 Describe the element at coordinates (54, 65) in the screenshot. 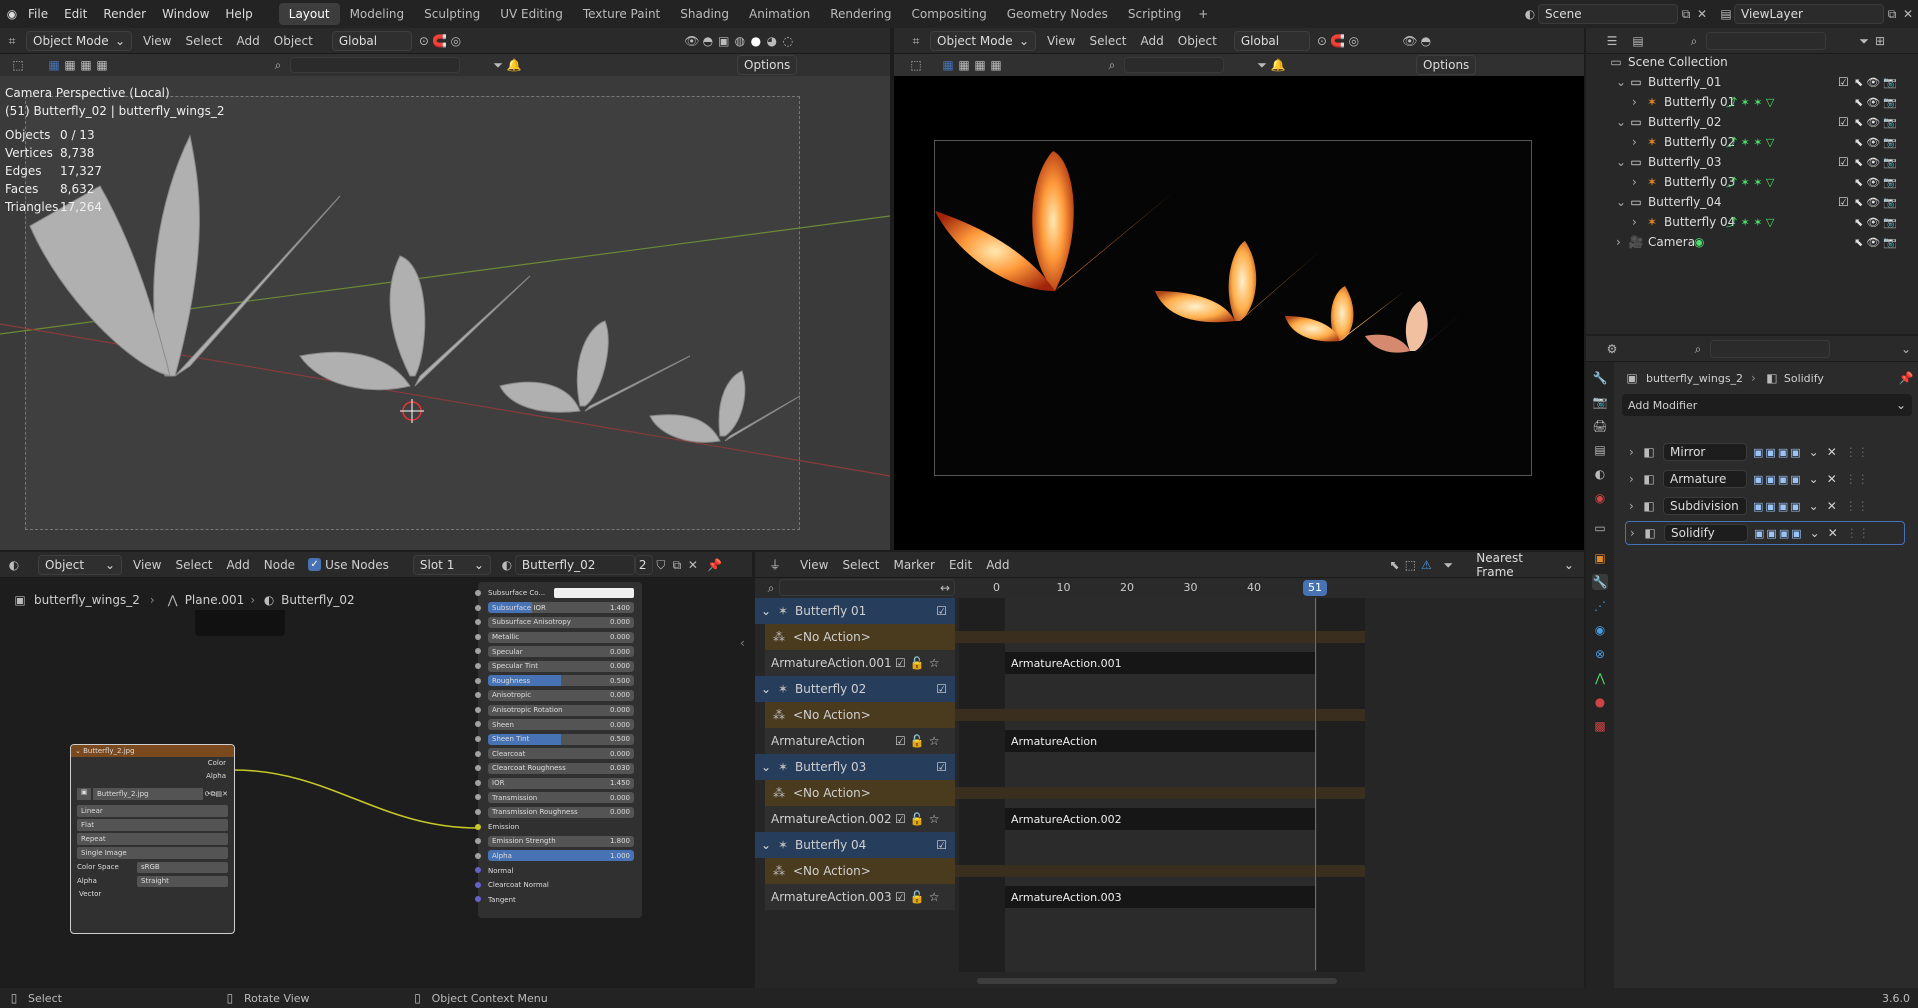

I see `select-box-icon: ▦` at that location.